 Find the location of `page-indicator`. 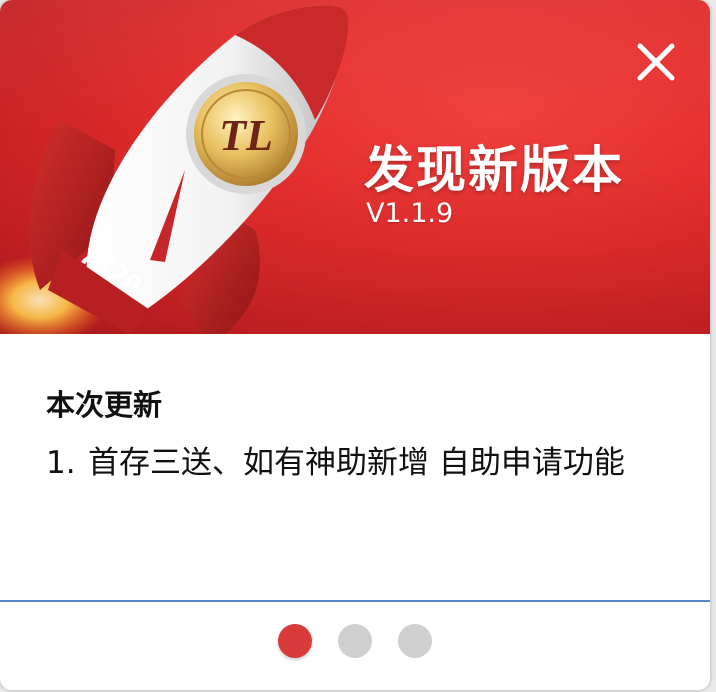

page-indicator is located at coordinates (355, 646).